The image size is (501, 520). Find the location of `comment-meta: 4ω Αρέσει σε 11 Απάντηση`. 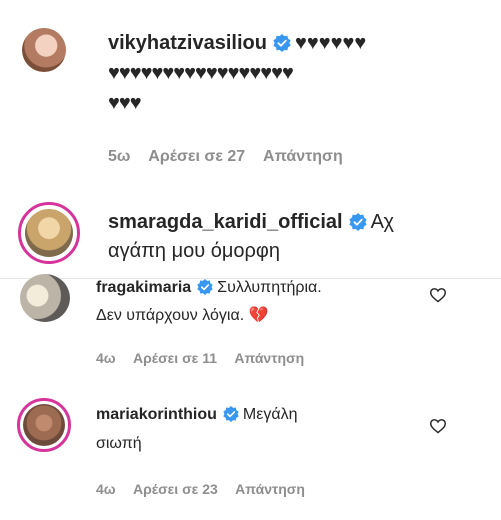

comment-meta: 4ω Αρέσει σε 11 Απάντηση is located at coordinates (207, 358).